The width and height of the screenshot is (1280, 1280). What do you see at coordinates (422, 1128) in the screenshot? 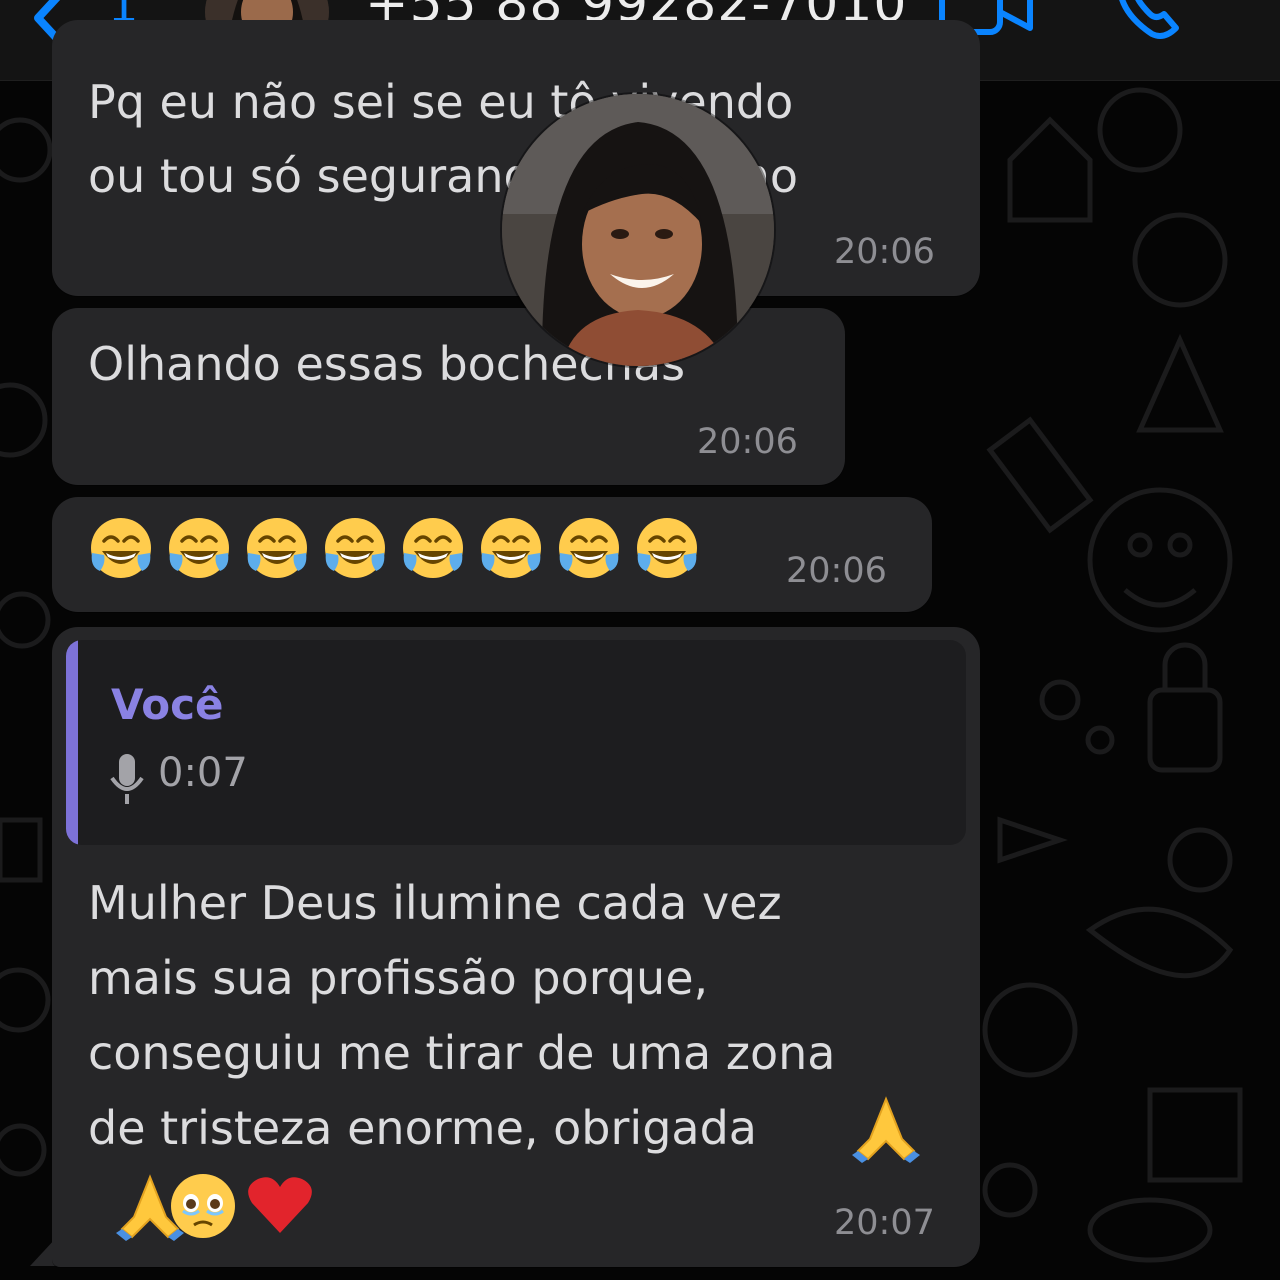
I see `message-line: de tristeza enorme, obrigada` at bounding box center [422, 1128].